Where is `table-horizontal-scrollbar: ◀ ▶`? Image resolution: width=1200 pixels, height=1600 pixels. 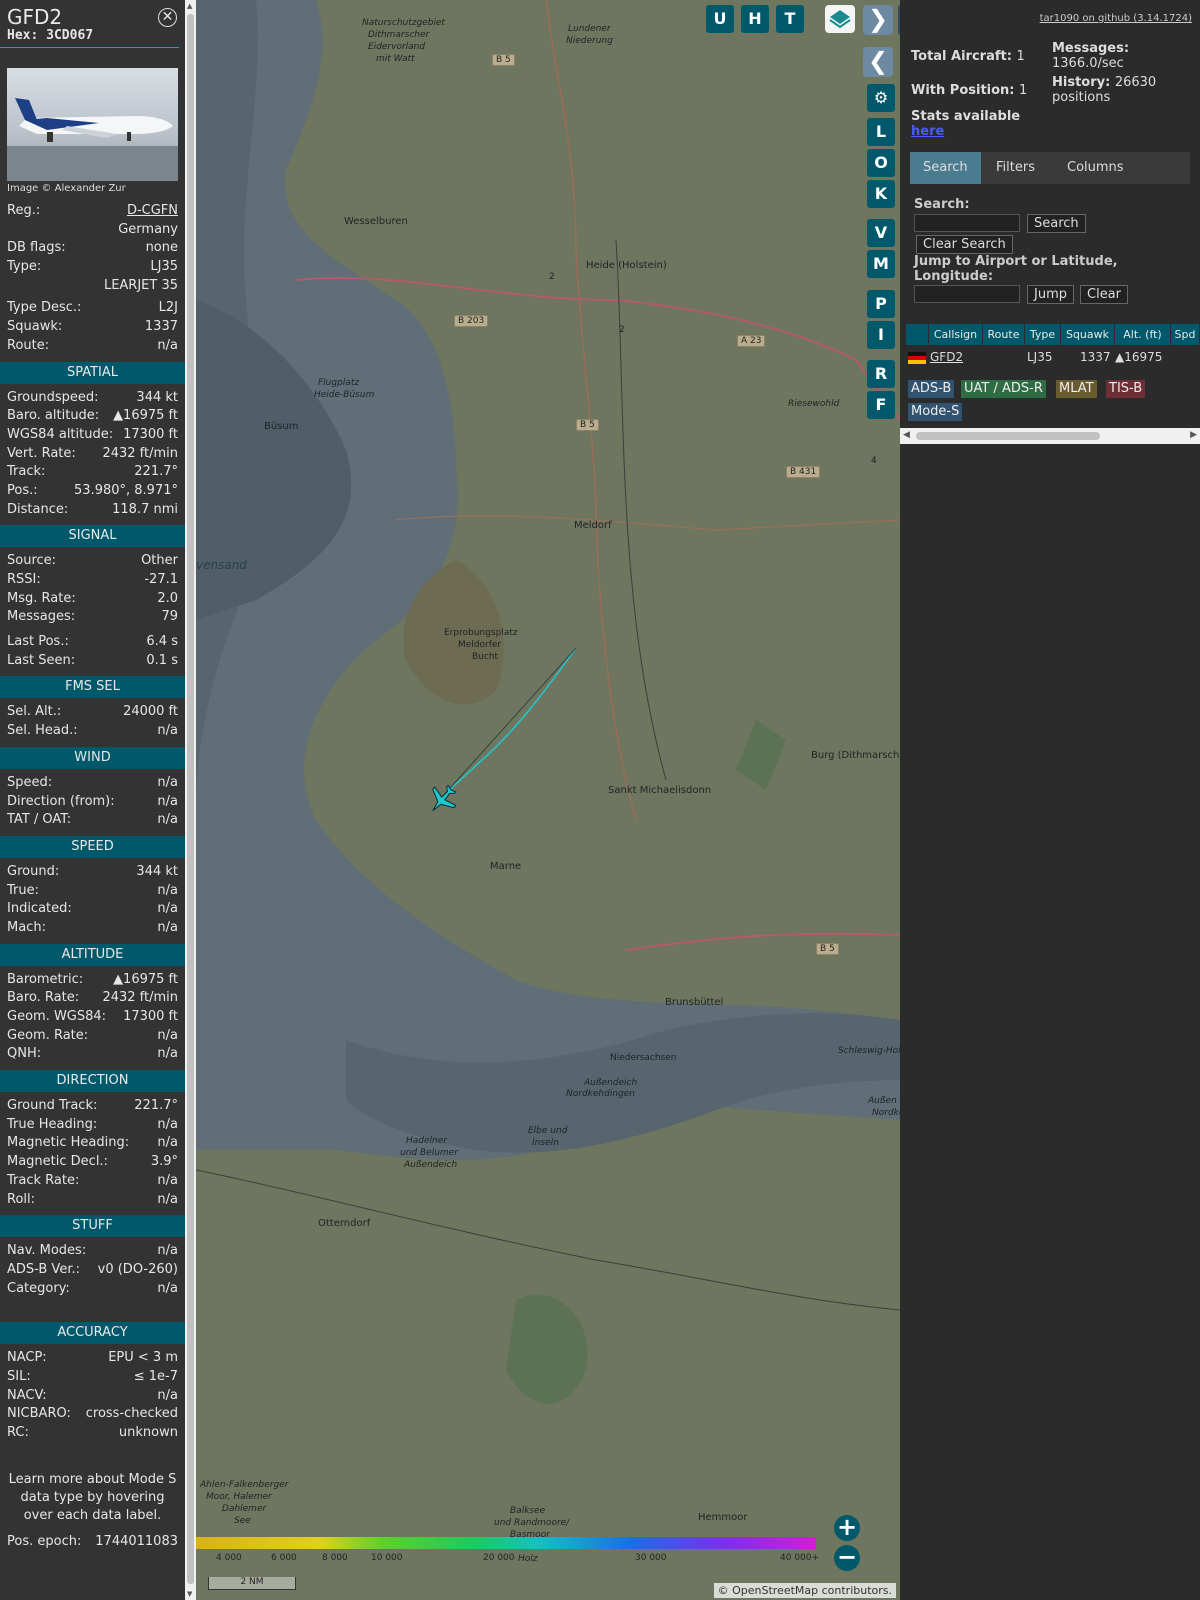 table-horizontal-scrollbar: ◀ ▶ is located at coordinates (1050, 436).